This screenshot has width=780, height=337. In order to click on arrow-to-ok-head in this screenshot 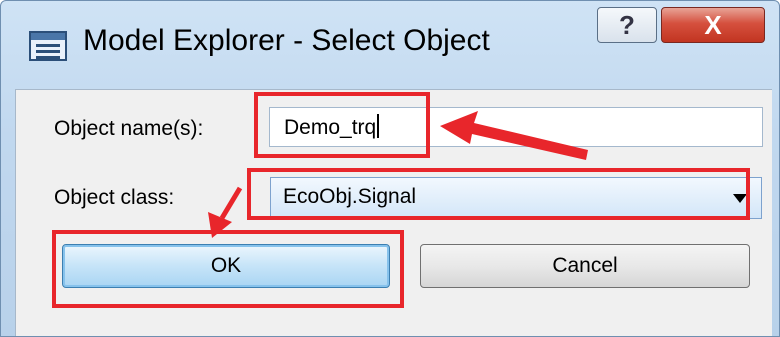, I will do `click(220, 225)`.